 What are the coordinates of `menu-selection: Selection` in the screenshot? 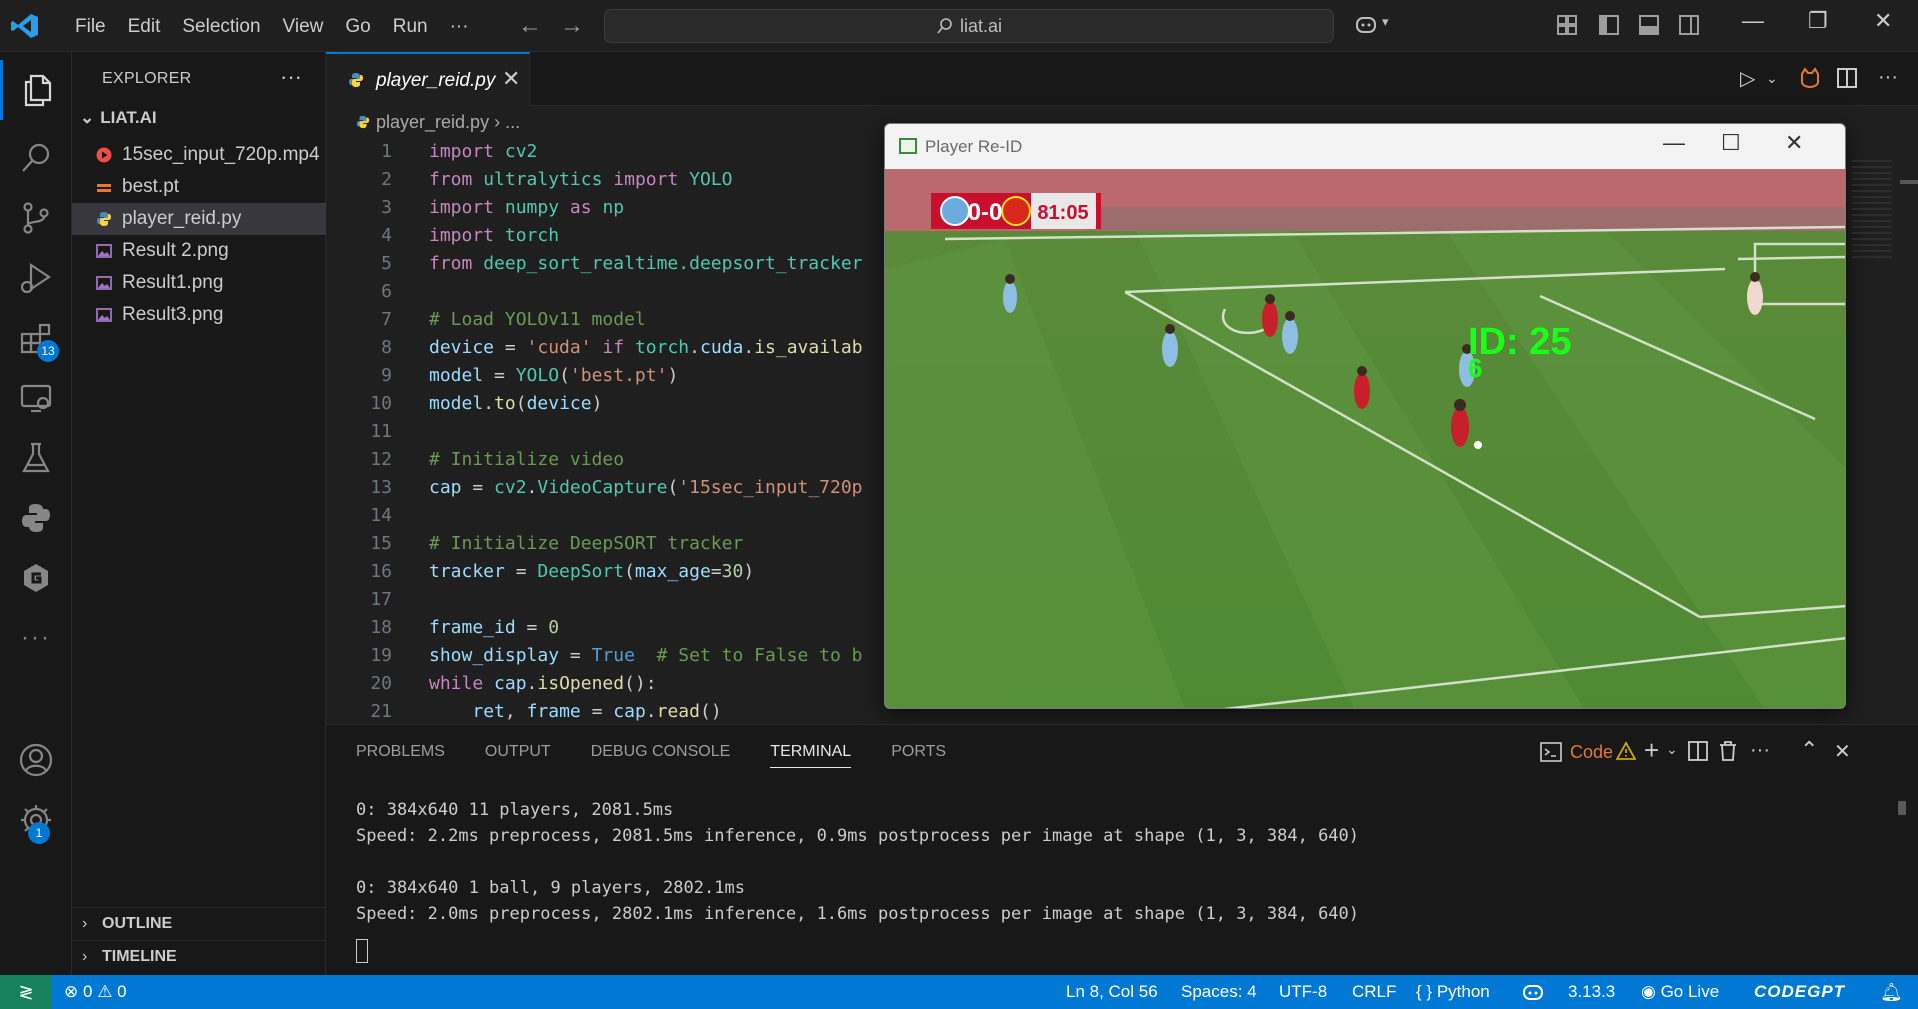 It's located at (221, 27).